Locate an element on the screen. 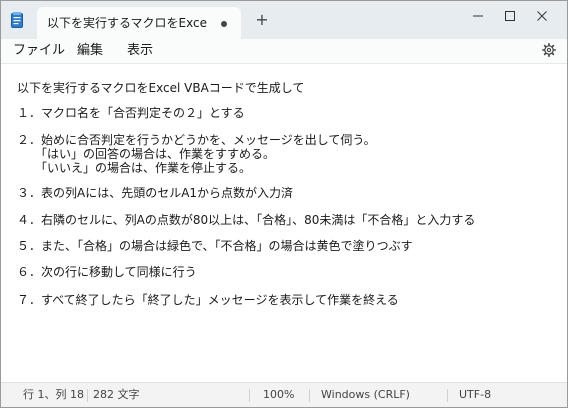 The image size is (568, 408). editor-line: ３．表の列Aには、先頭のセルA1から点数が入力済 is located at coordinates (155, 193).